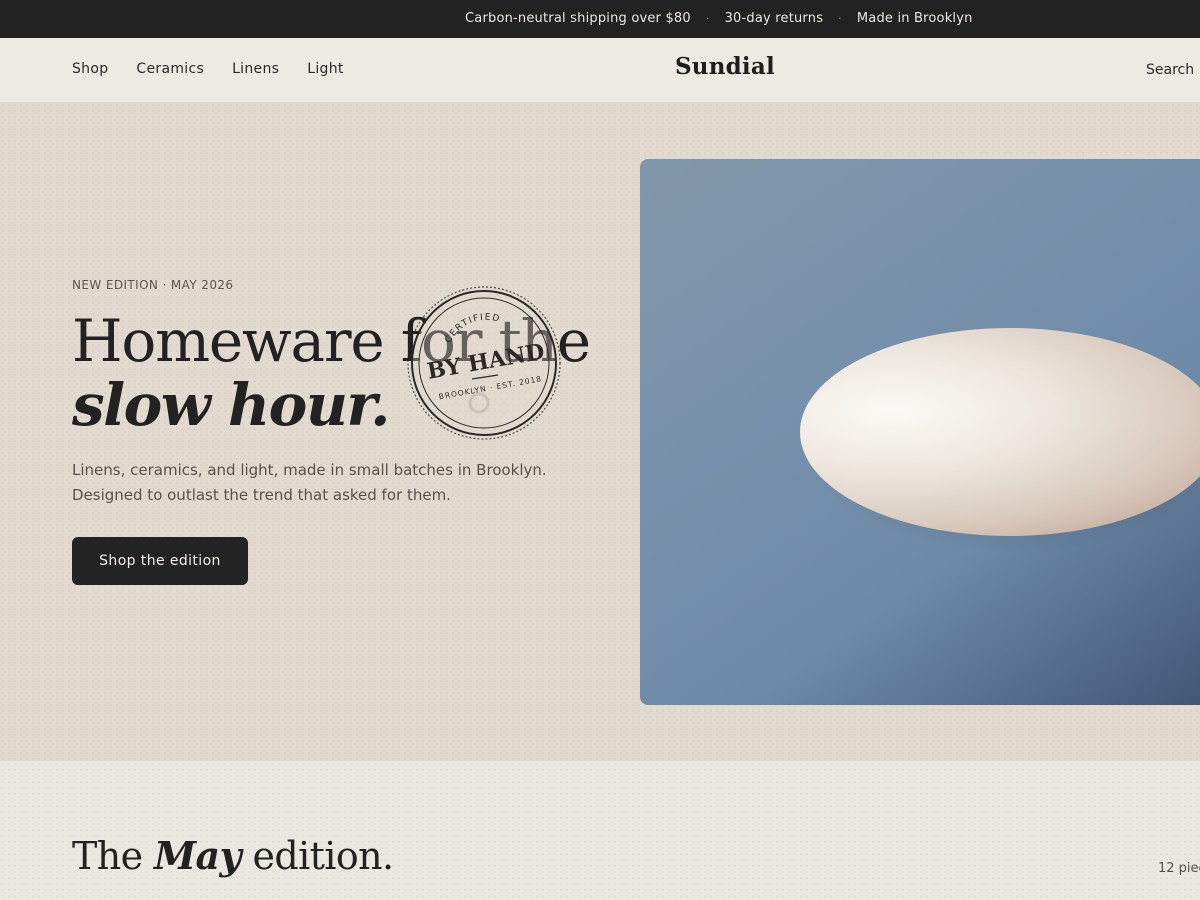  What do you see at coordinates (170, 69) in the screenshot?
I see `nav-ceramics: Ceramics` at bounding box center [170, 69].